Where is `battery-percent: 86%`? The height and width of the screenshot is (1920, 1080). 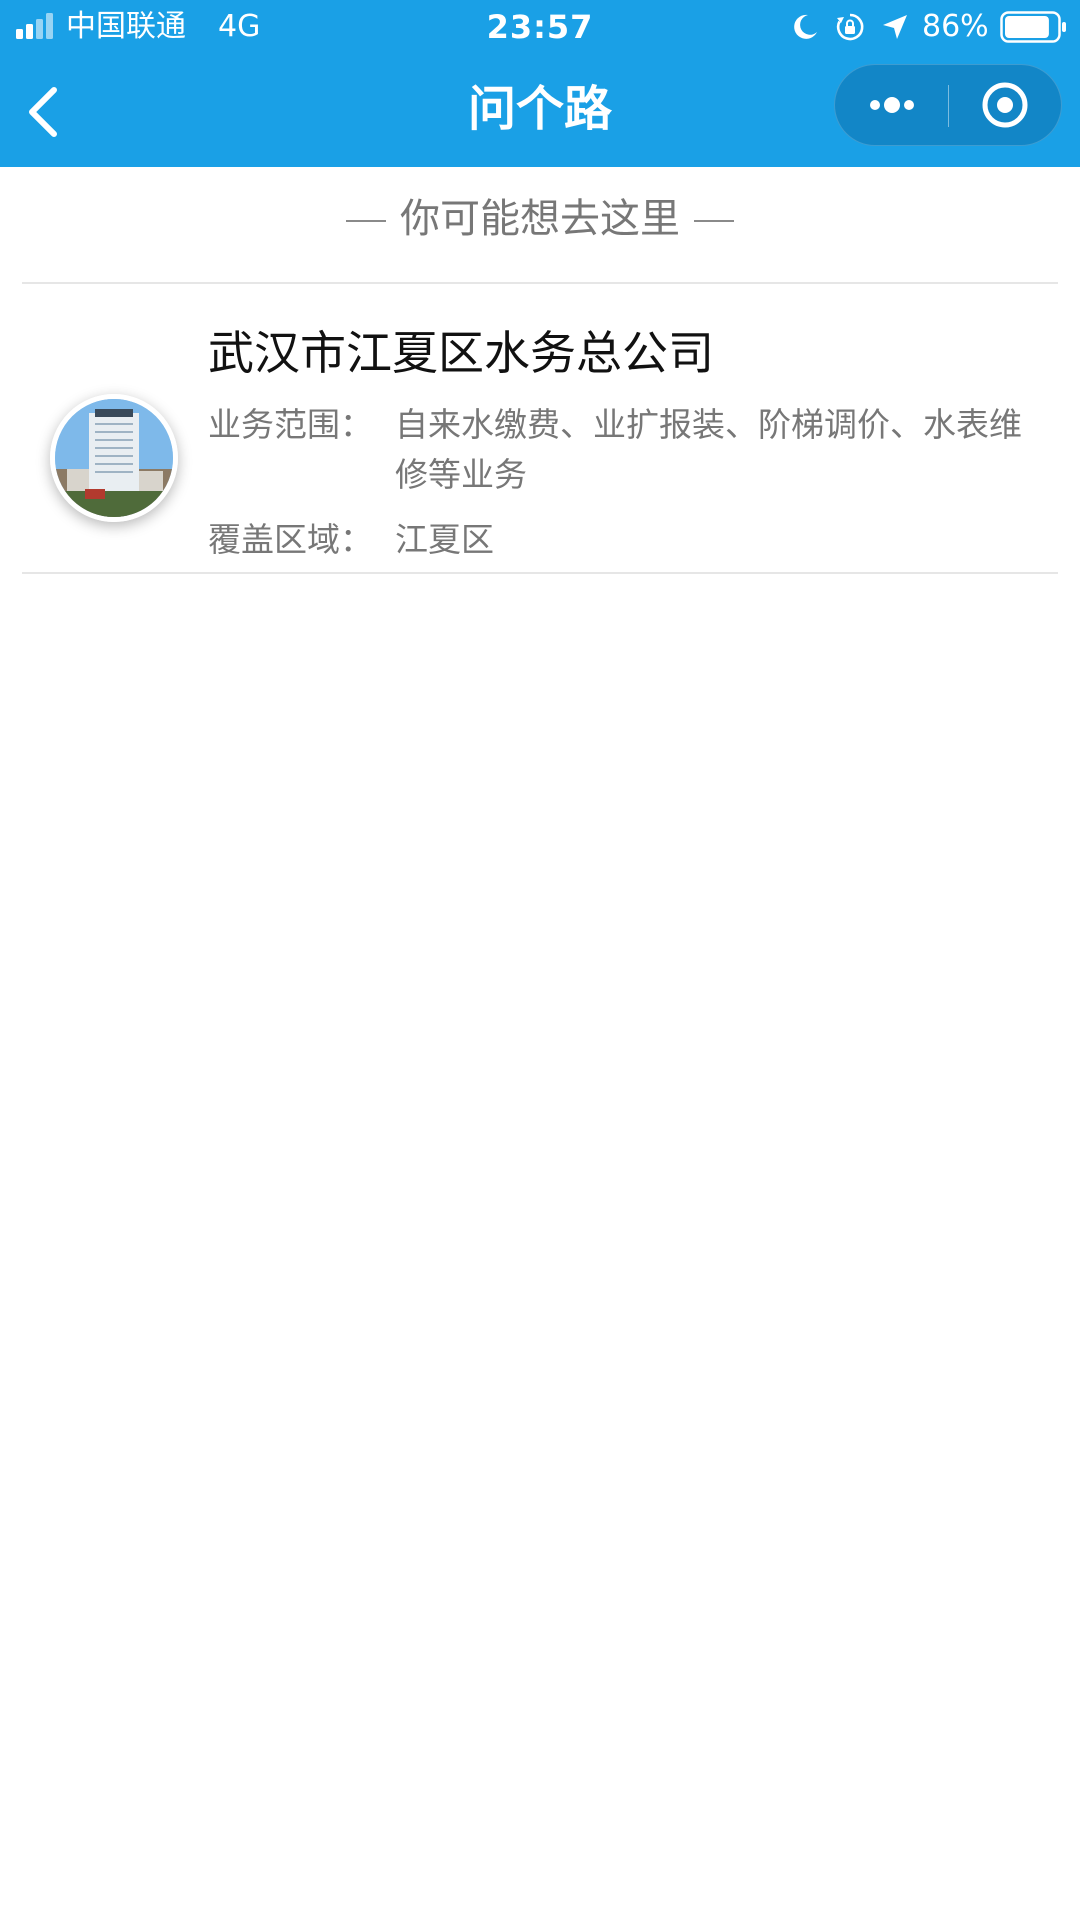
battery-percent: 86% is located at coordinates (955, 26).